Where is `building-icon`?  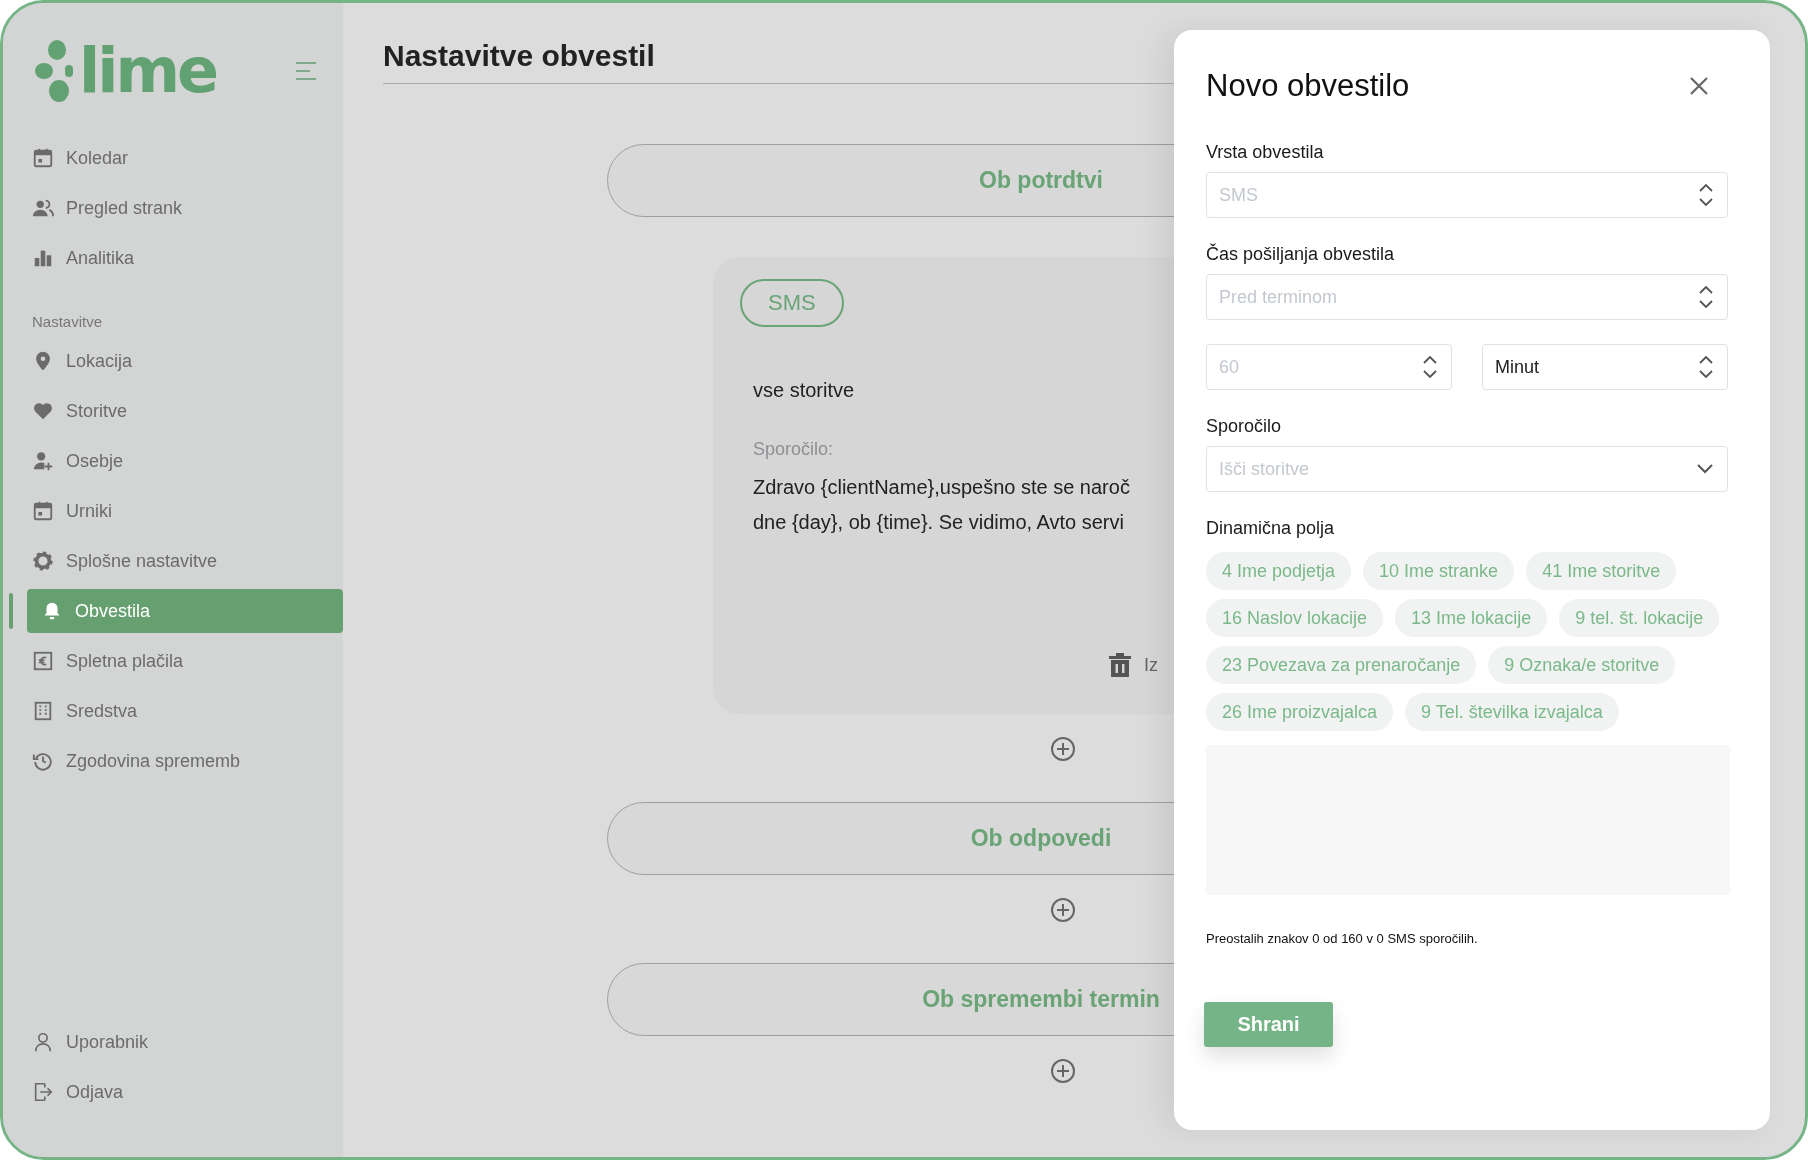
building-icon is located at coordinates (43, 711).